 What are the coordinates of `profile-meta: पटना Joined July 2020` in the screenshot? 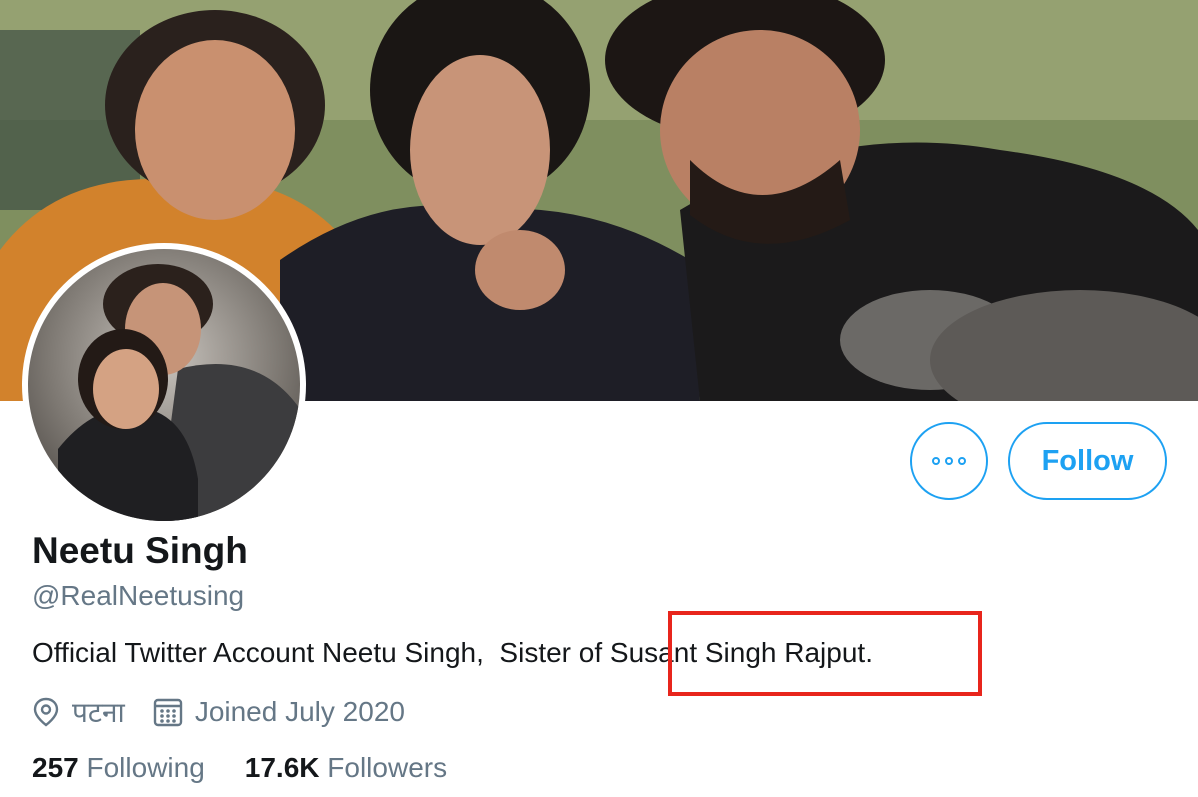 It's located at (232, 712).